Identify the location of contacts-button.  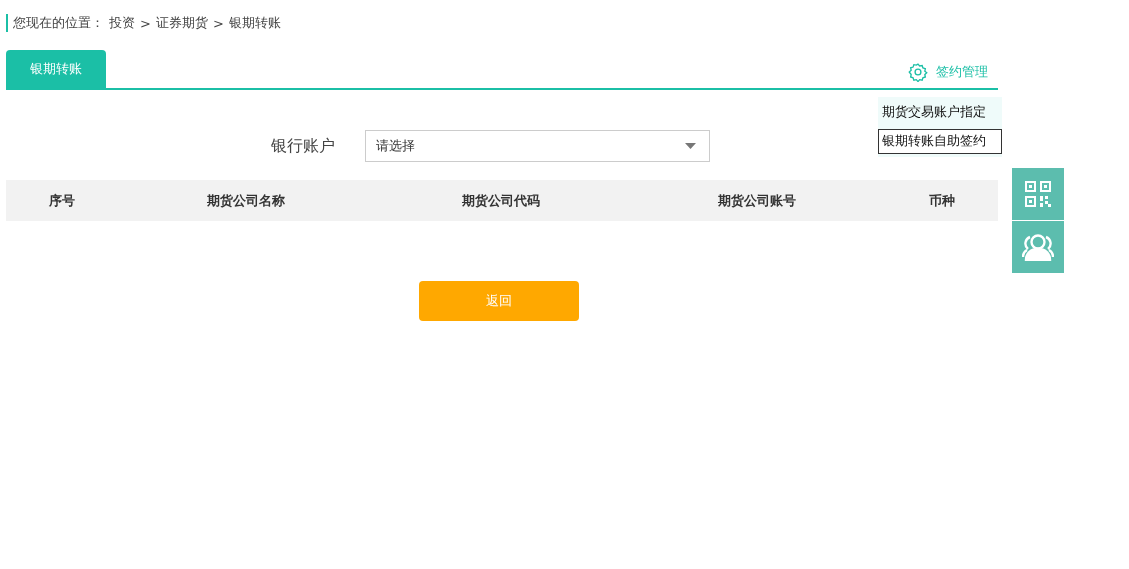
(1038, 247).